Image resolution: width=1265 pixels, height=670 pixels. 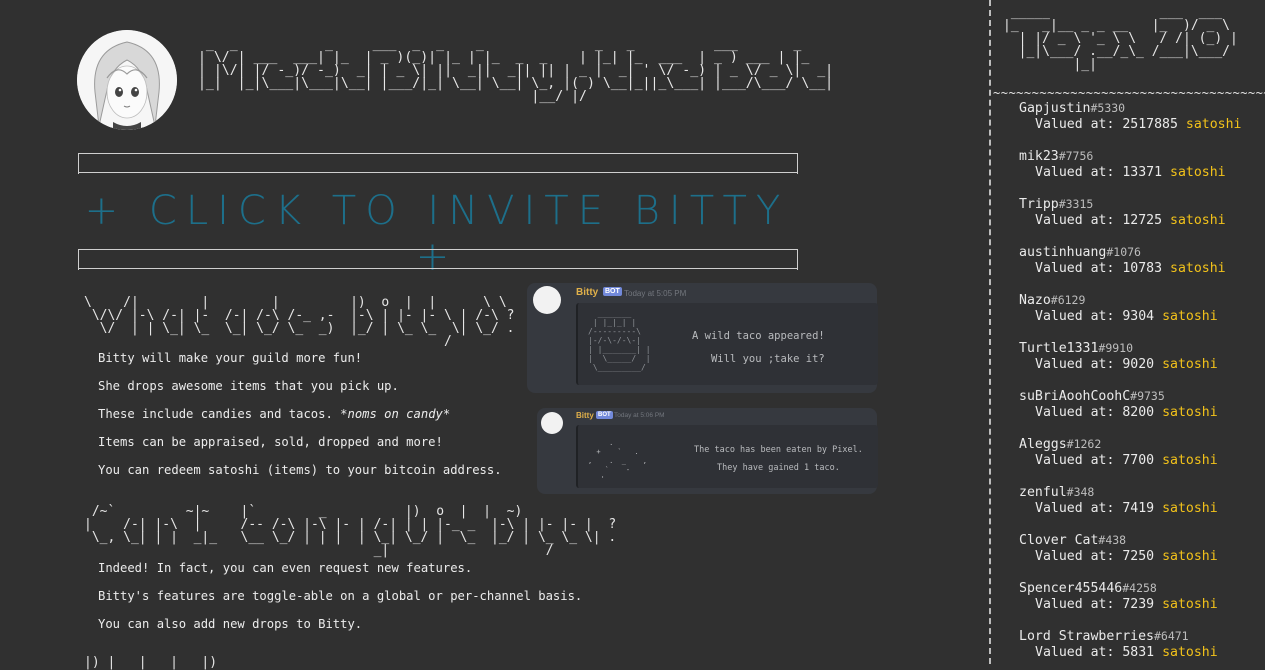 What do you see at coordinates (1086, 636) in the screenshot?
I see `user-name: Lord Strawberries` at bounding box center [1086, 636].